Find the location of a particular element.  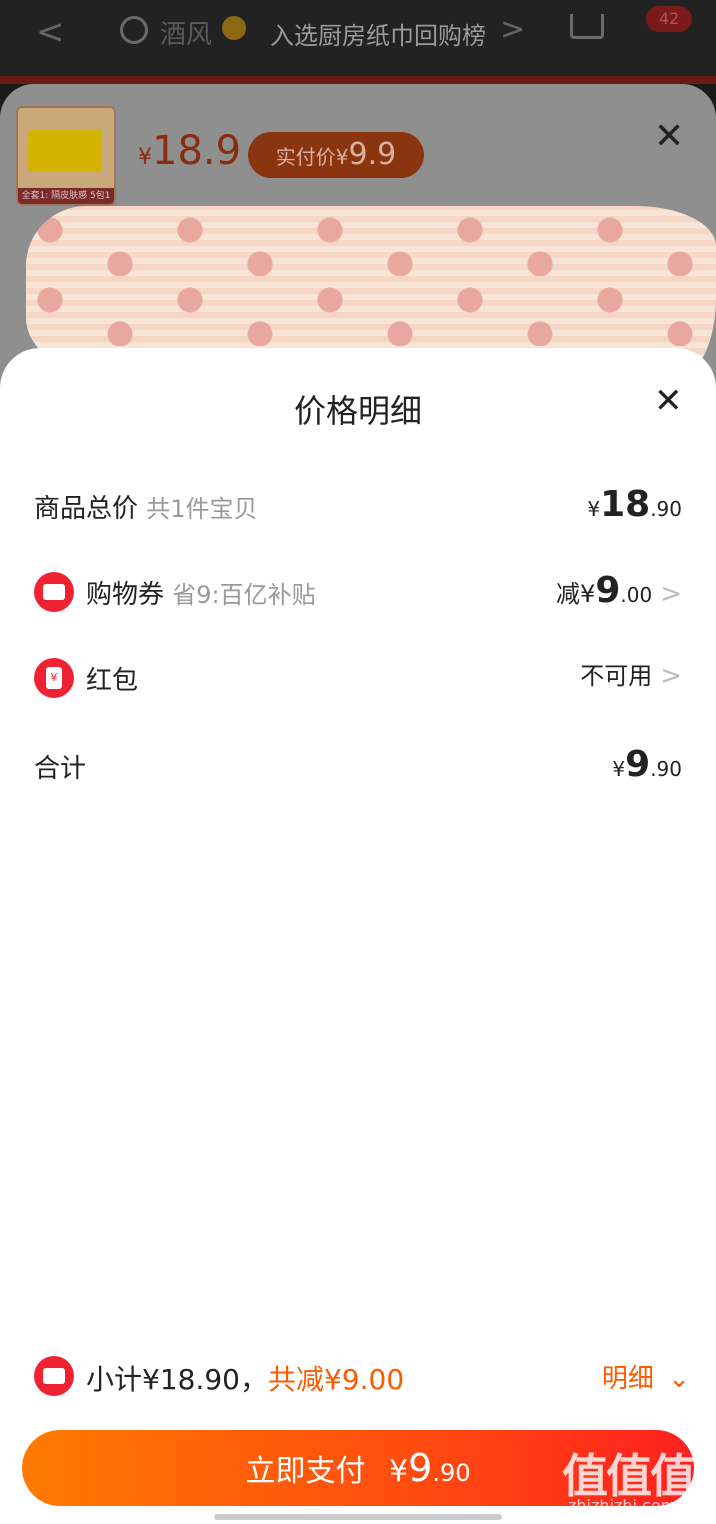

subtotal-bar: 小计¥18.90，共减¥9.00 明细 ⌄ is located at coordinates (364, 1377).